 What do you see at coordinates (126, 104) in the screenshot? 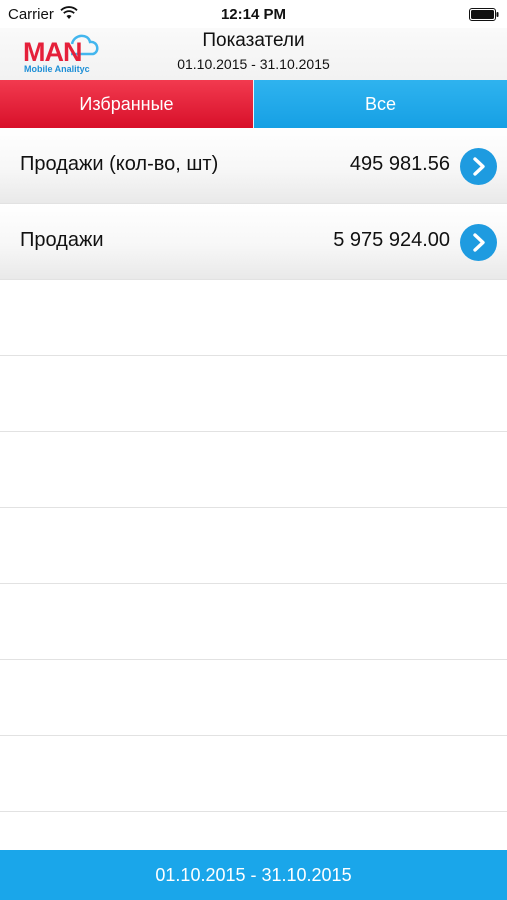
I see `tab-favorites: Избранные` at bounding box center [126, 104].